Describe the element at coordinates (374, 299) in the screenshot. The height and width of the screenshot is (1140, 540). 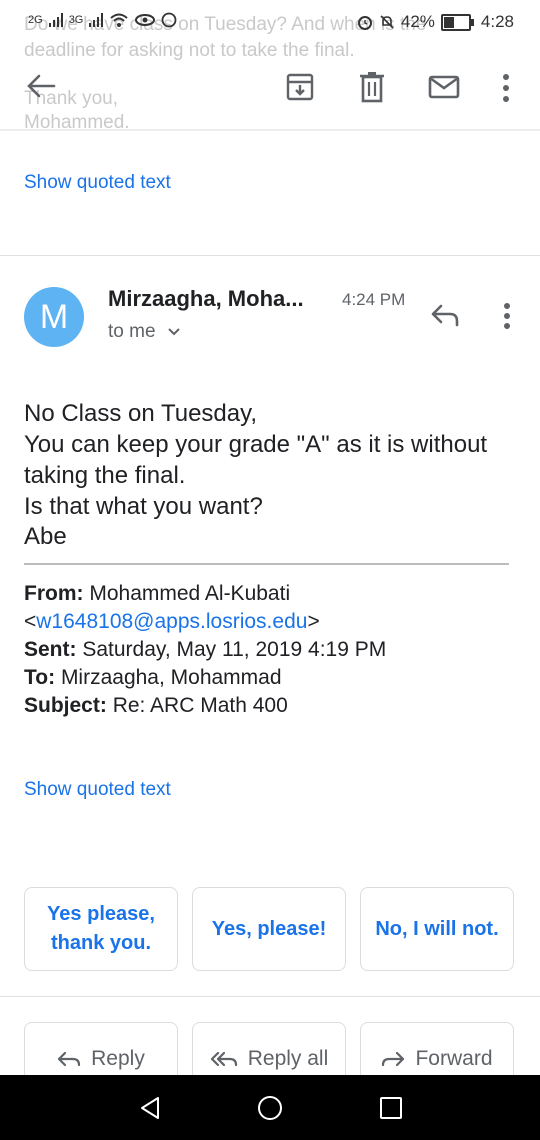
I see `message-time: 4:24 PM` at that location.